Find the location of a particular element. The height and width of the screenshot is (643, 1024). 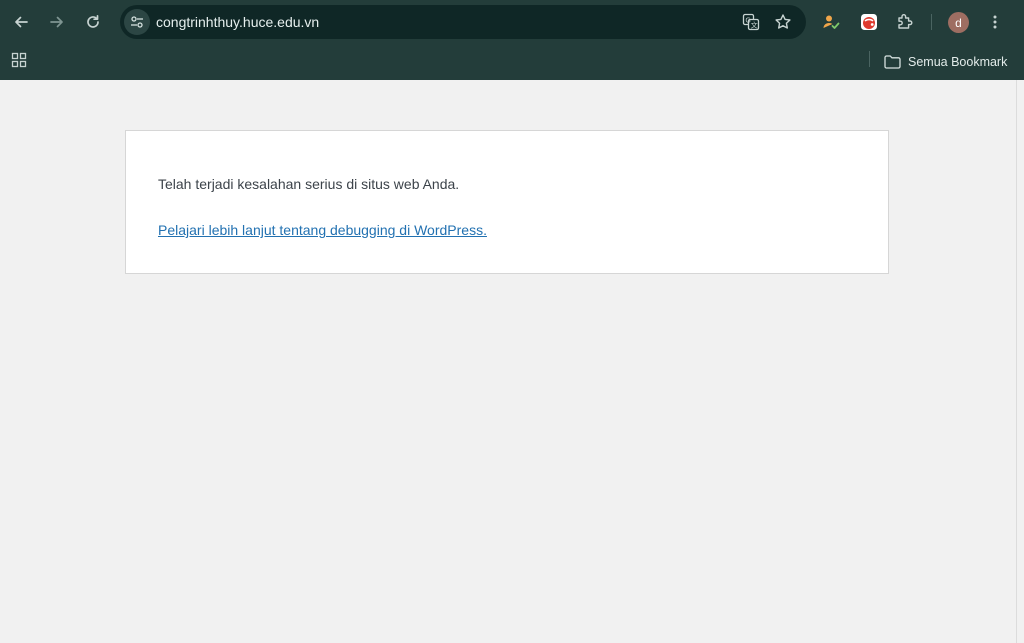

url-text: congtrinhthuy.huce.edu.vn is located at coordinates (237, 22).